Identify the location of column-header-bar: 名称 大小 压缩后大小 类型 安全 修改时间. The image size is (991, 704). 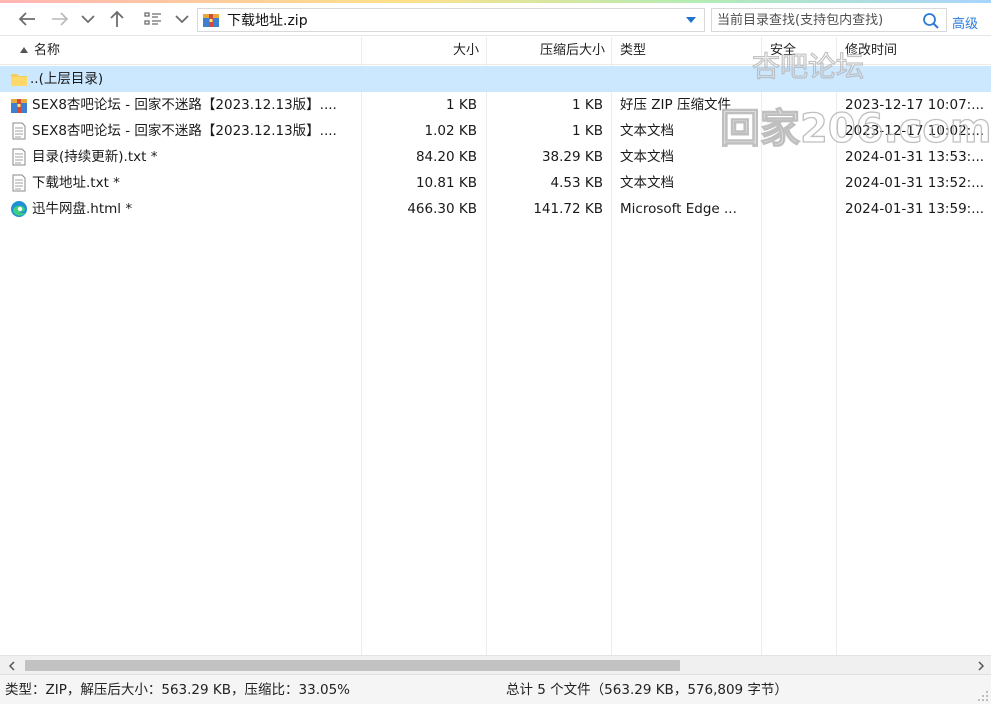
(495, 51).